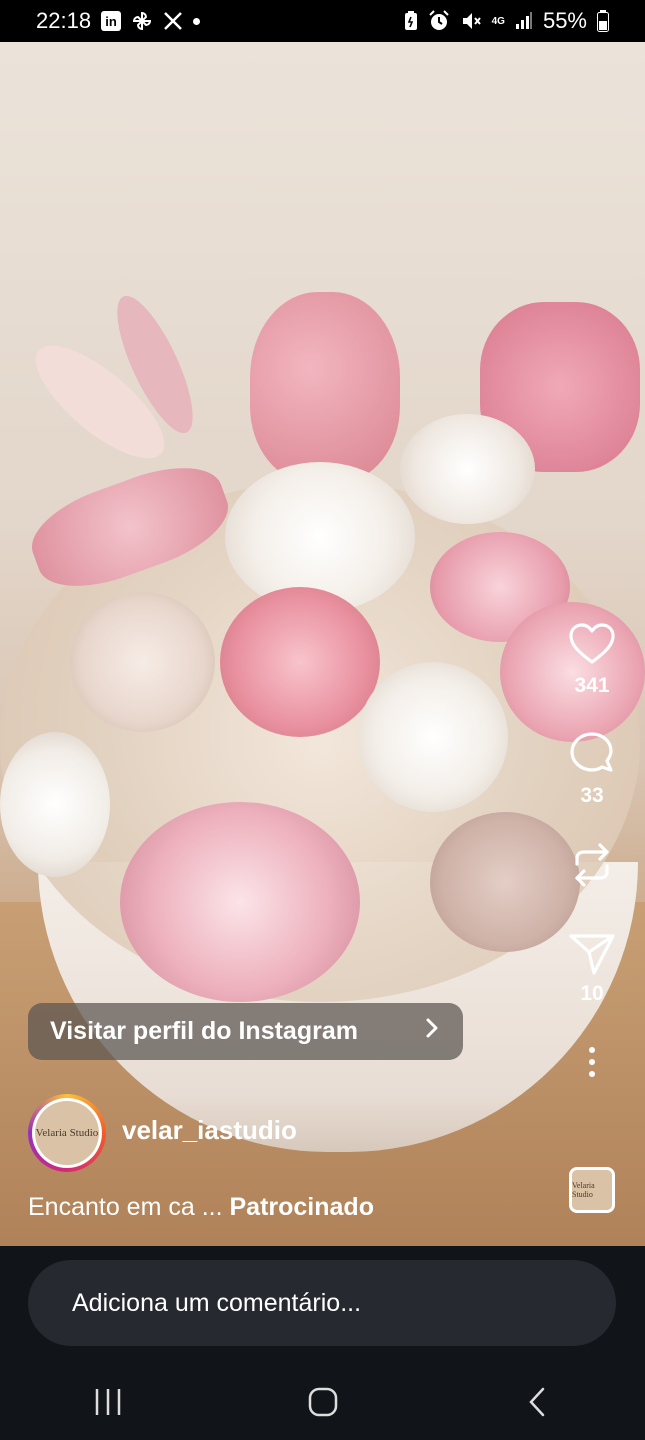 Image resolution: width=645 pixels, height=1440 pixels. Describe the element at coordinates (471, 21) in the screenshot. I see `mute-icon` at that location.